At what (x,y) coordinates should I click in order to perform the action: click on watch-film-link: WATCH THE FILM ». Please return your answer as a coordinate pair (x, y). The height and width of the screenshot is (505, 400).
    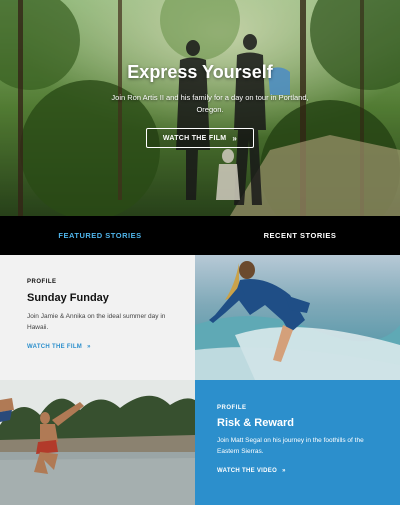
    Looking at the image, I should click on (59, 347).